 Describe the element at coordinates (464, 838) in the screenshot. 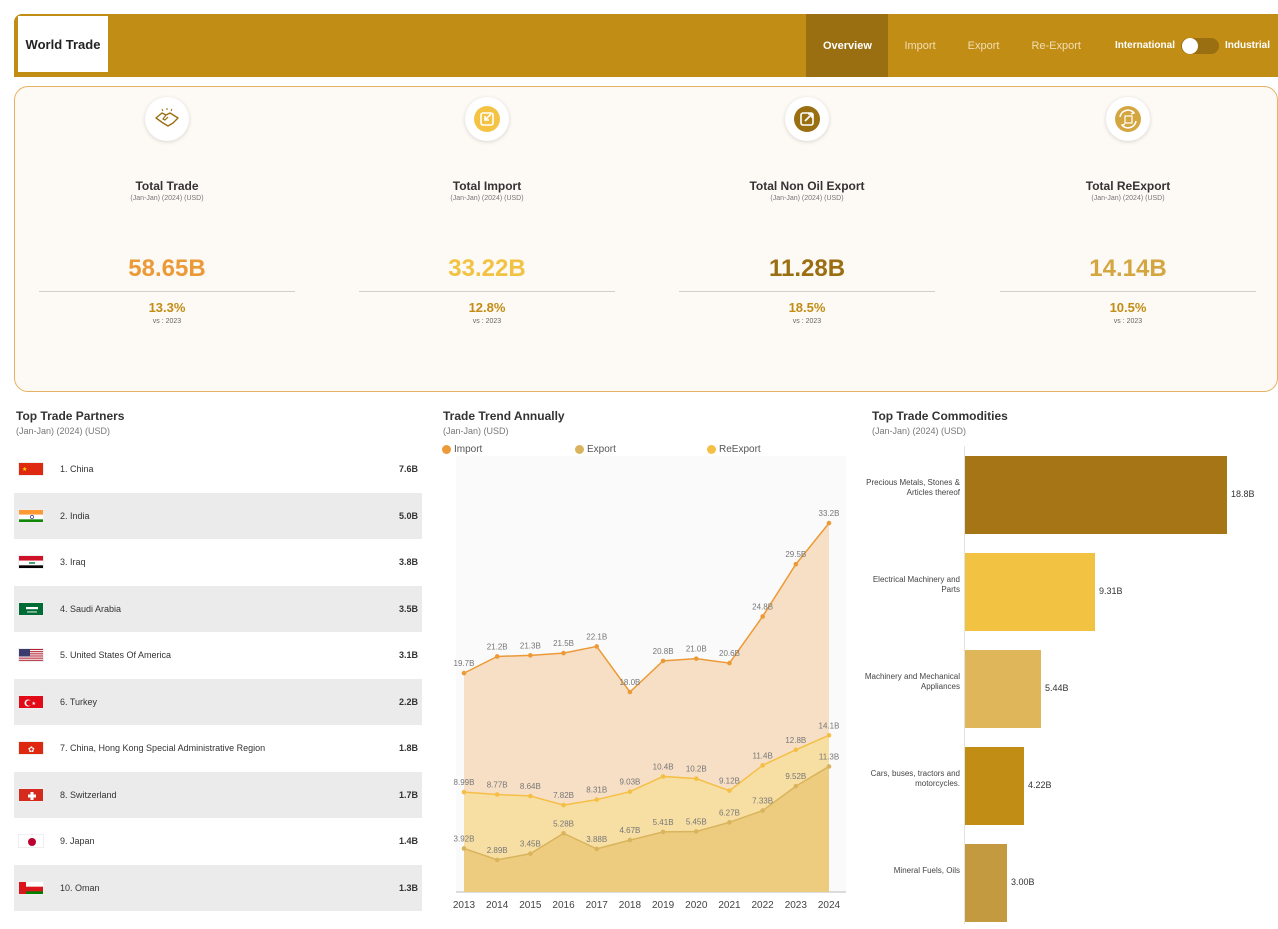

I see `data-label-export: 3.92B` at that location.